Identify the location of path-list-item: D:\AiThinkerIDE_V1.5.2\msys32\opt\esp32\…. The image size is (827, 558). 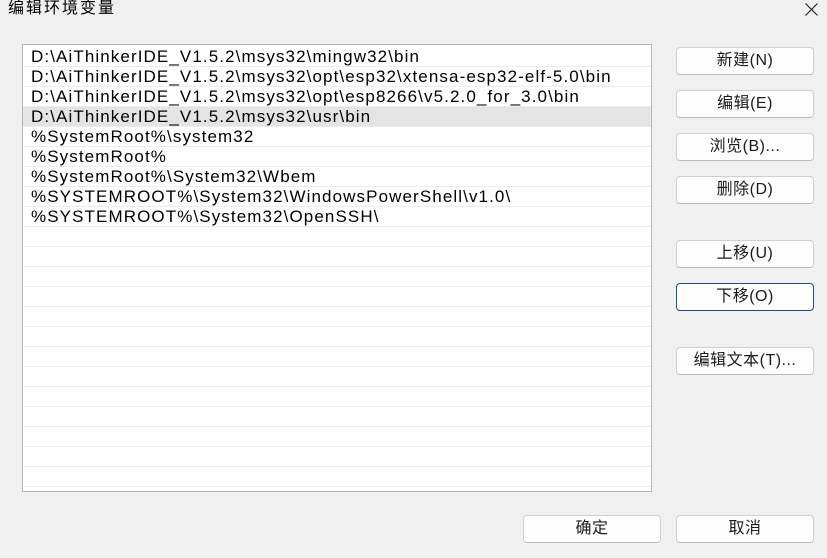
(337, 77).